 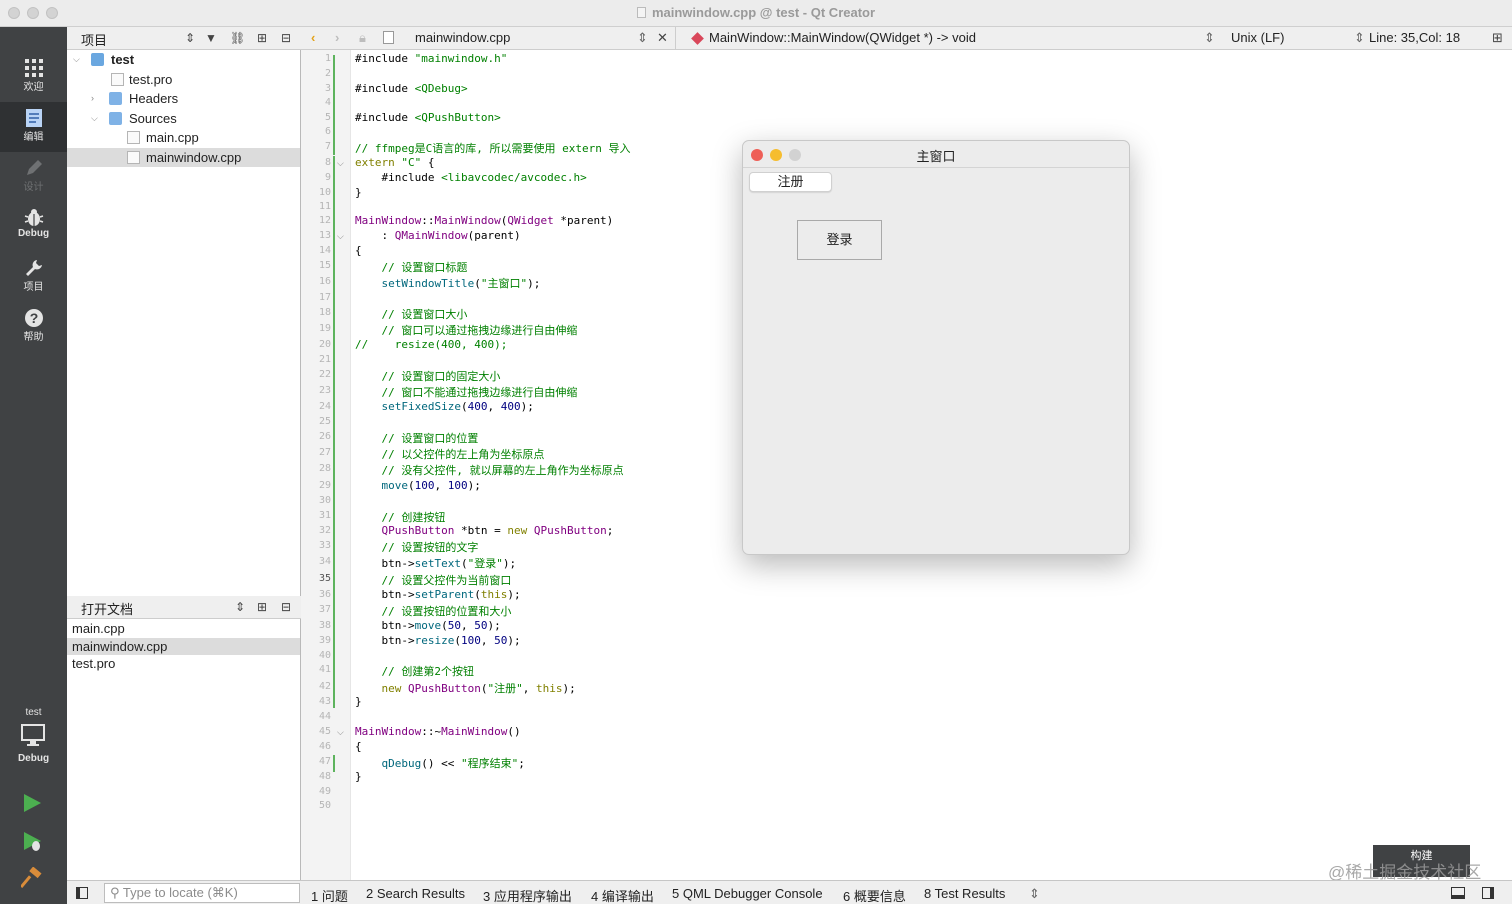 I want to click on line-ending-selector: Unix (LF), so click(x=1257, y=37).